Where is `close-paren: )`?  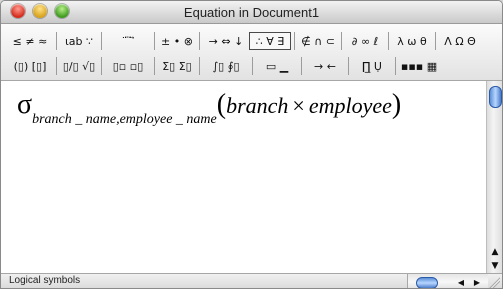 close-paren: ) is located at coordinates (396, 104).